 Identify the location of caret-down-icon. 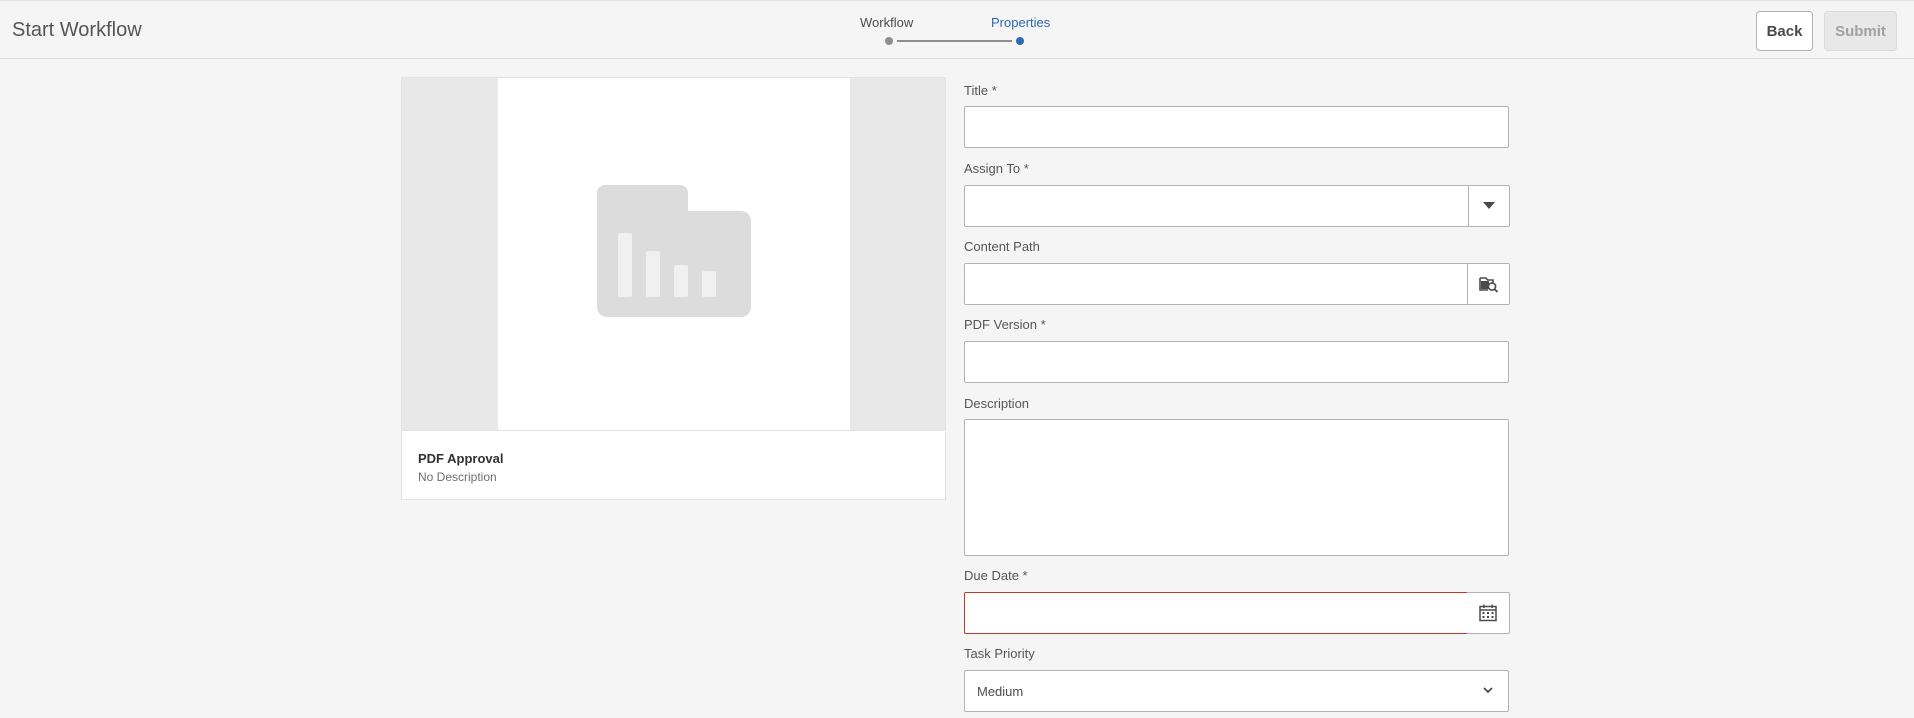
(1489, 205).